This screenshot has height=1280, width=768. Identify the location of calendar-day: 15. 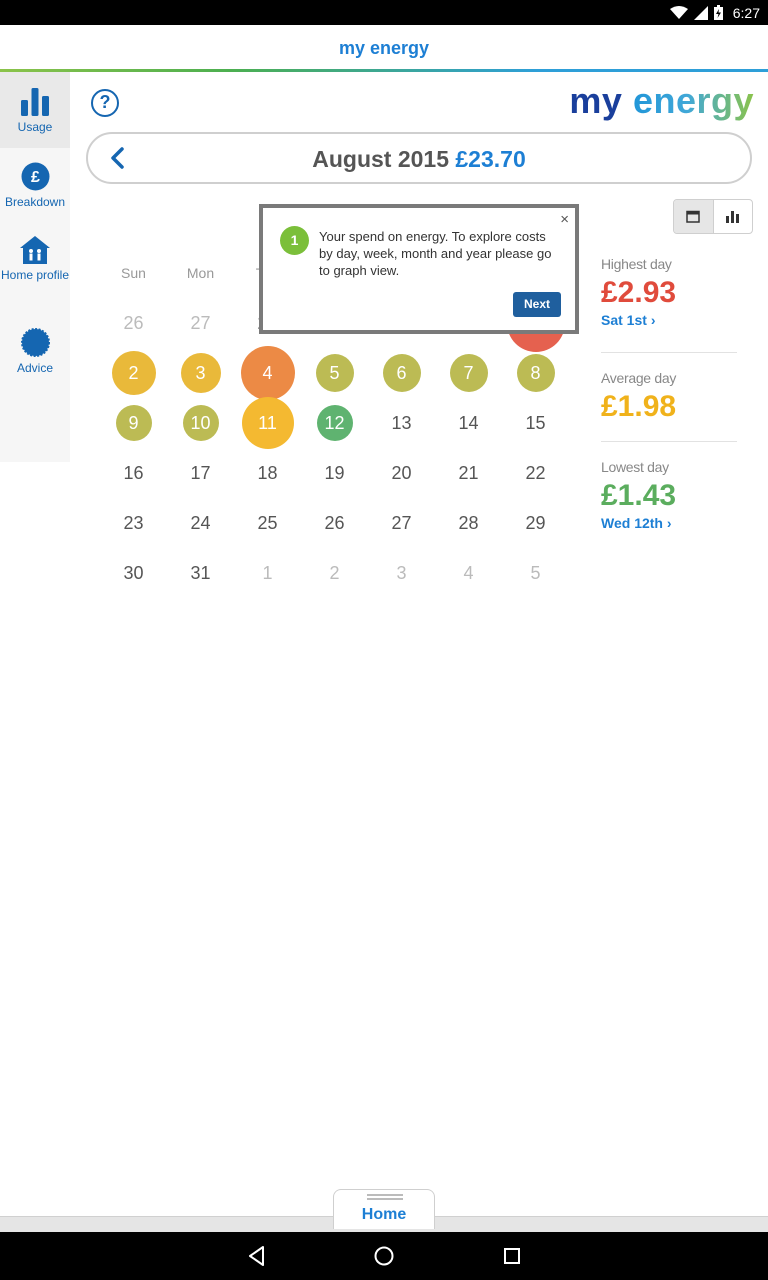
(535, 423).